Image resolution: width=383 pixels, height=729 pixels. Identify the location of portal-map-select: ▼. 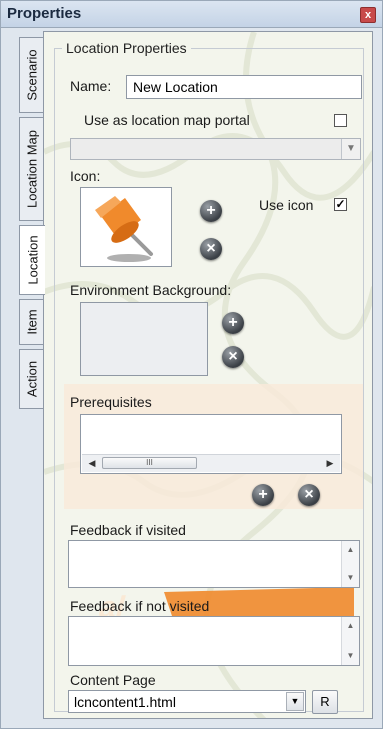
(215, 149).